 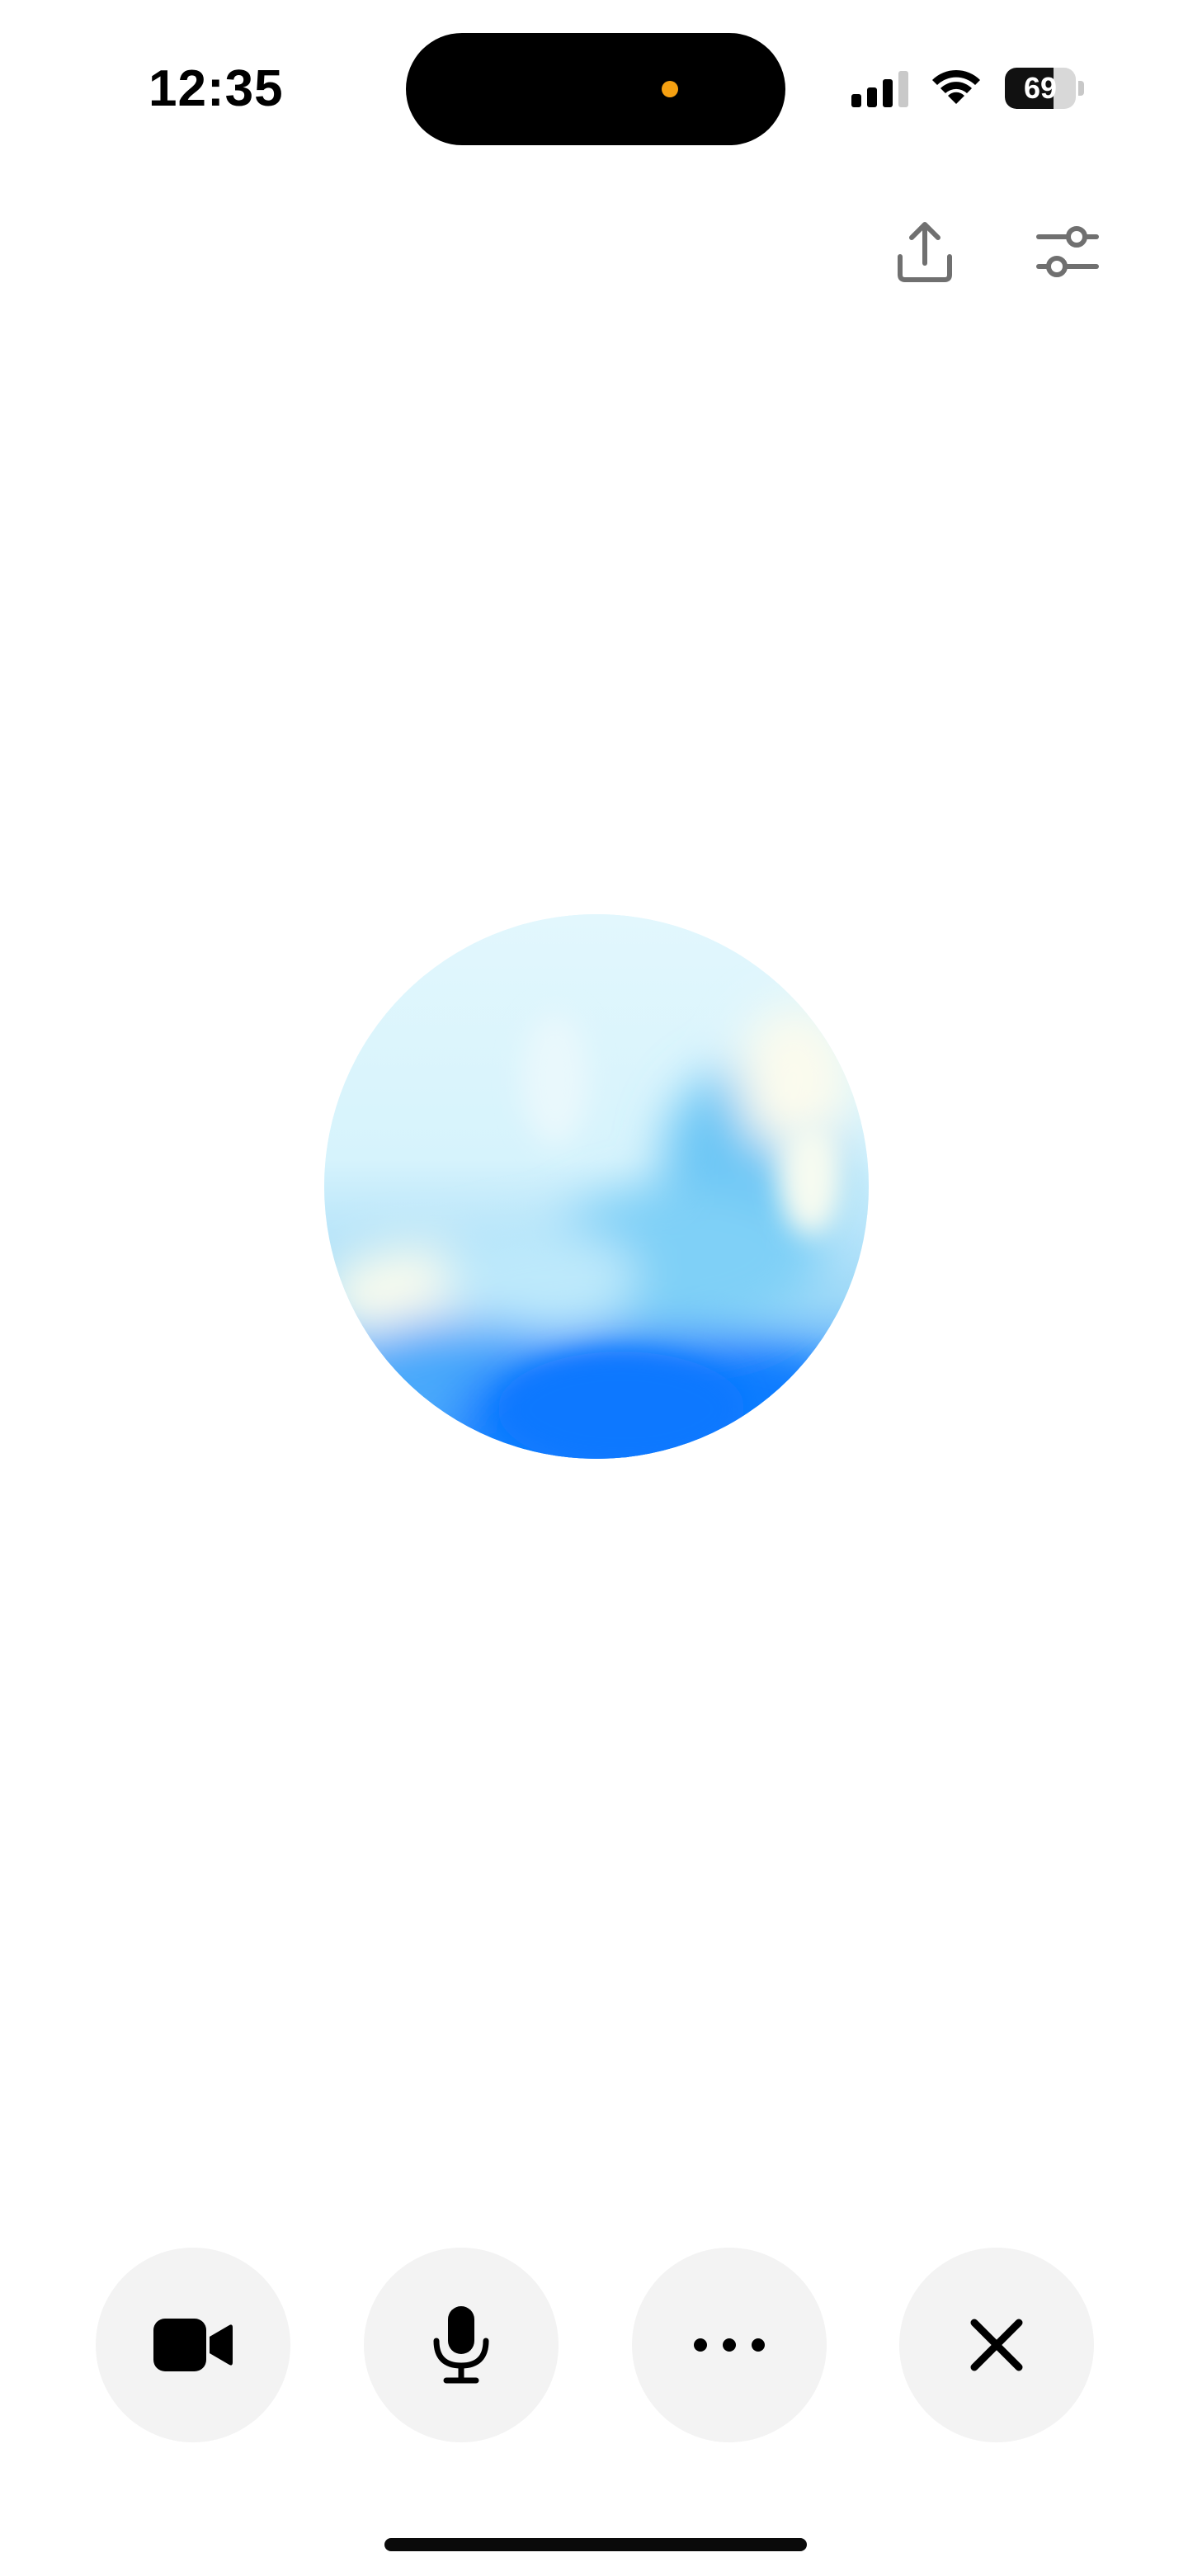 I want to click on settings-button, so click(x=1066, y=252).